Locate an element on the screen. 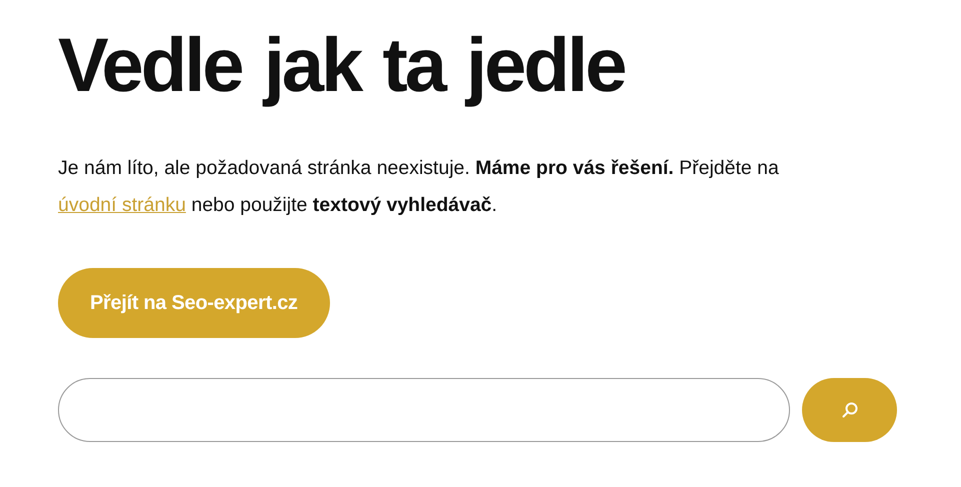 The image size is (961, 487). search-icon is located at coordinates (849, 410).